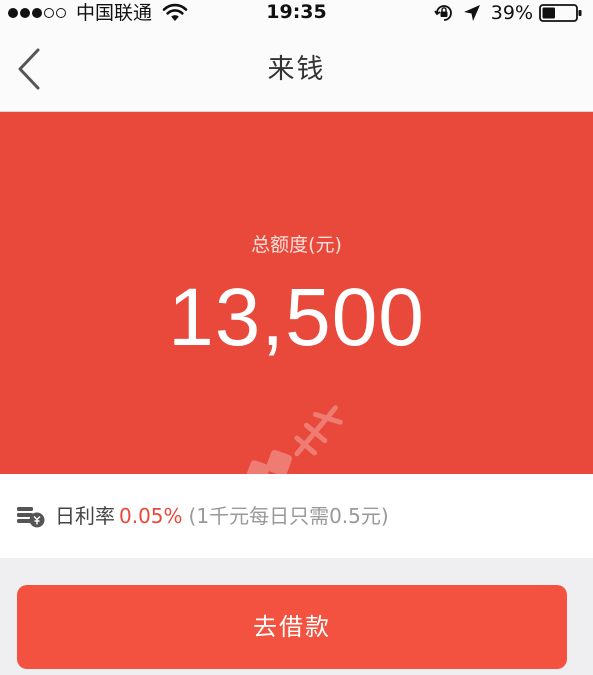  What do you see at coordinates (288, 516) in the screenshot?
I see `daily-rate-note: (1千元每日只需0.5元)` at bounding box center [288, 516].